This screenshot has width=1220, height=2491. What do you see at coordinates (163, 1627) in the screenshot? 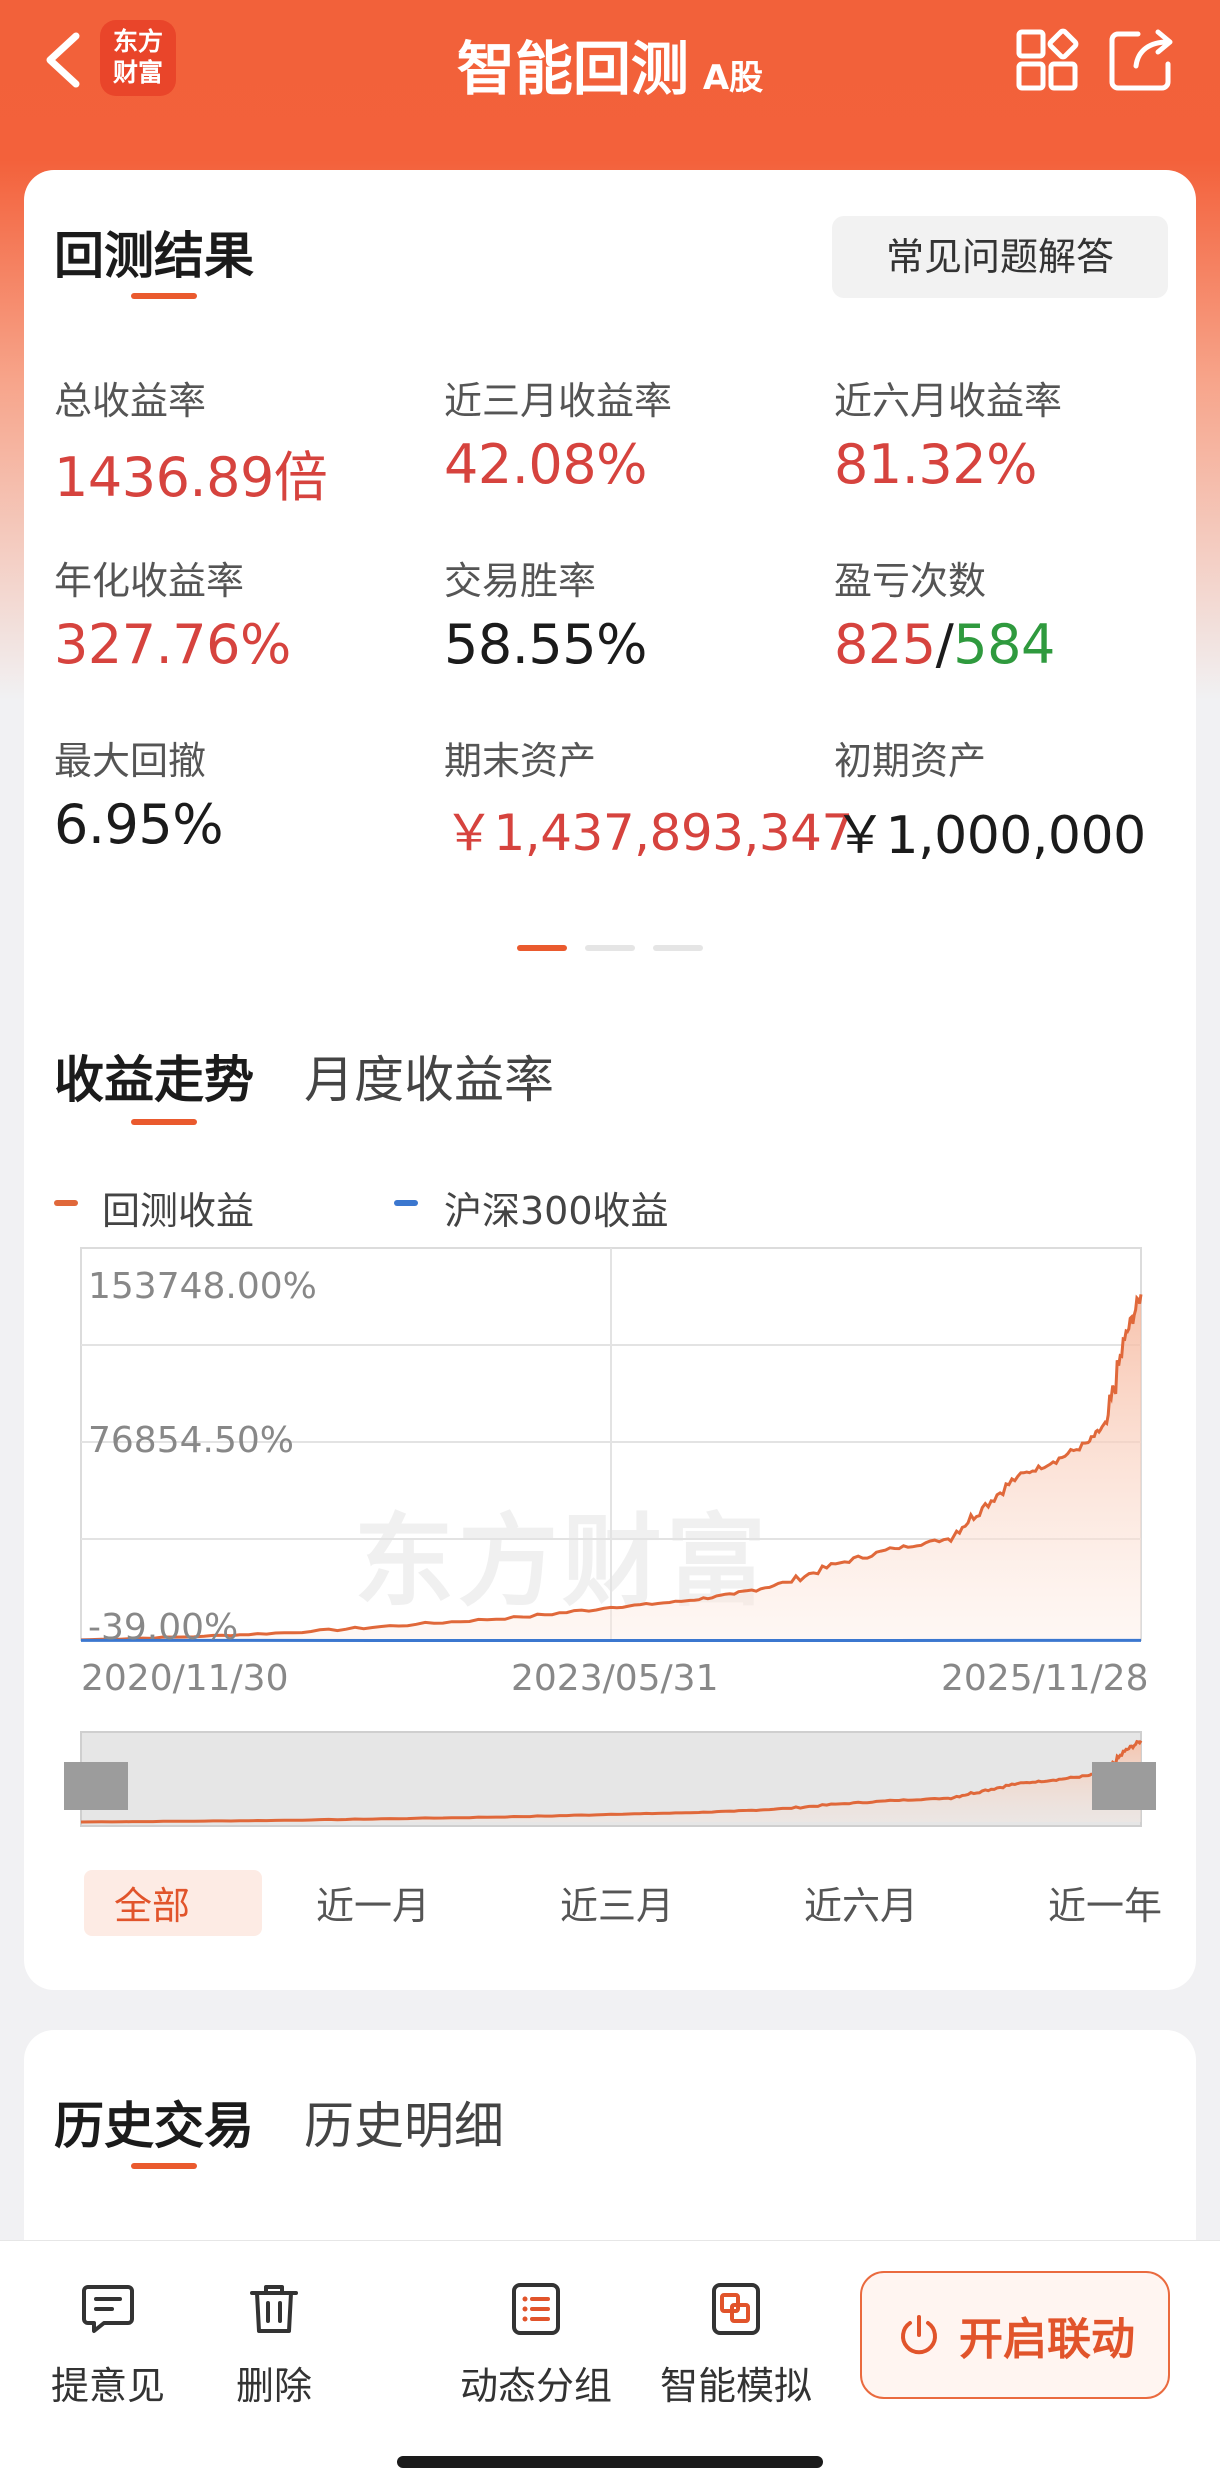
I see `y-tick-label: -39.00%` at bounding box center [163, 1627].